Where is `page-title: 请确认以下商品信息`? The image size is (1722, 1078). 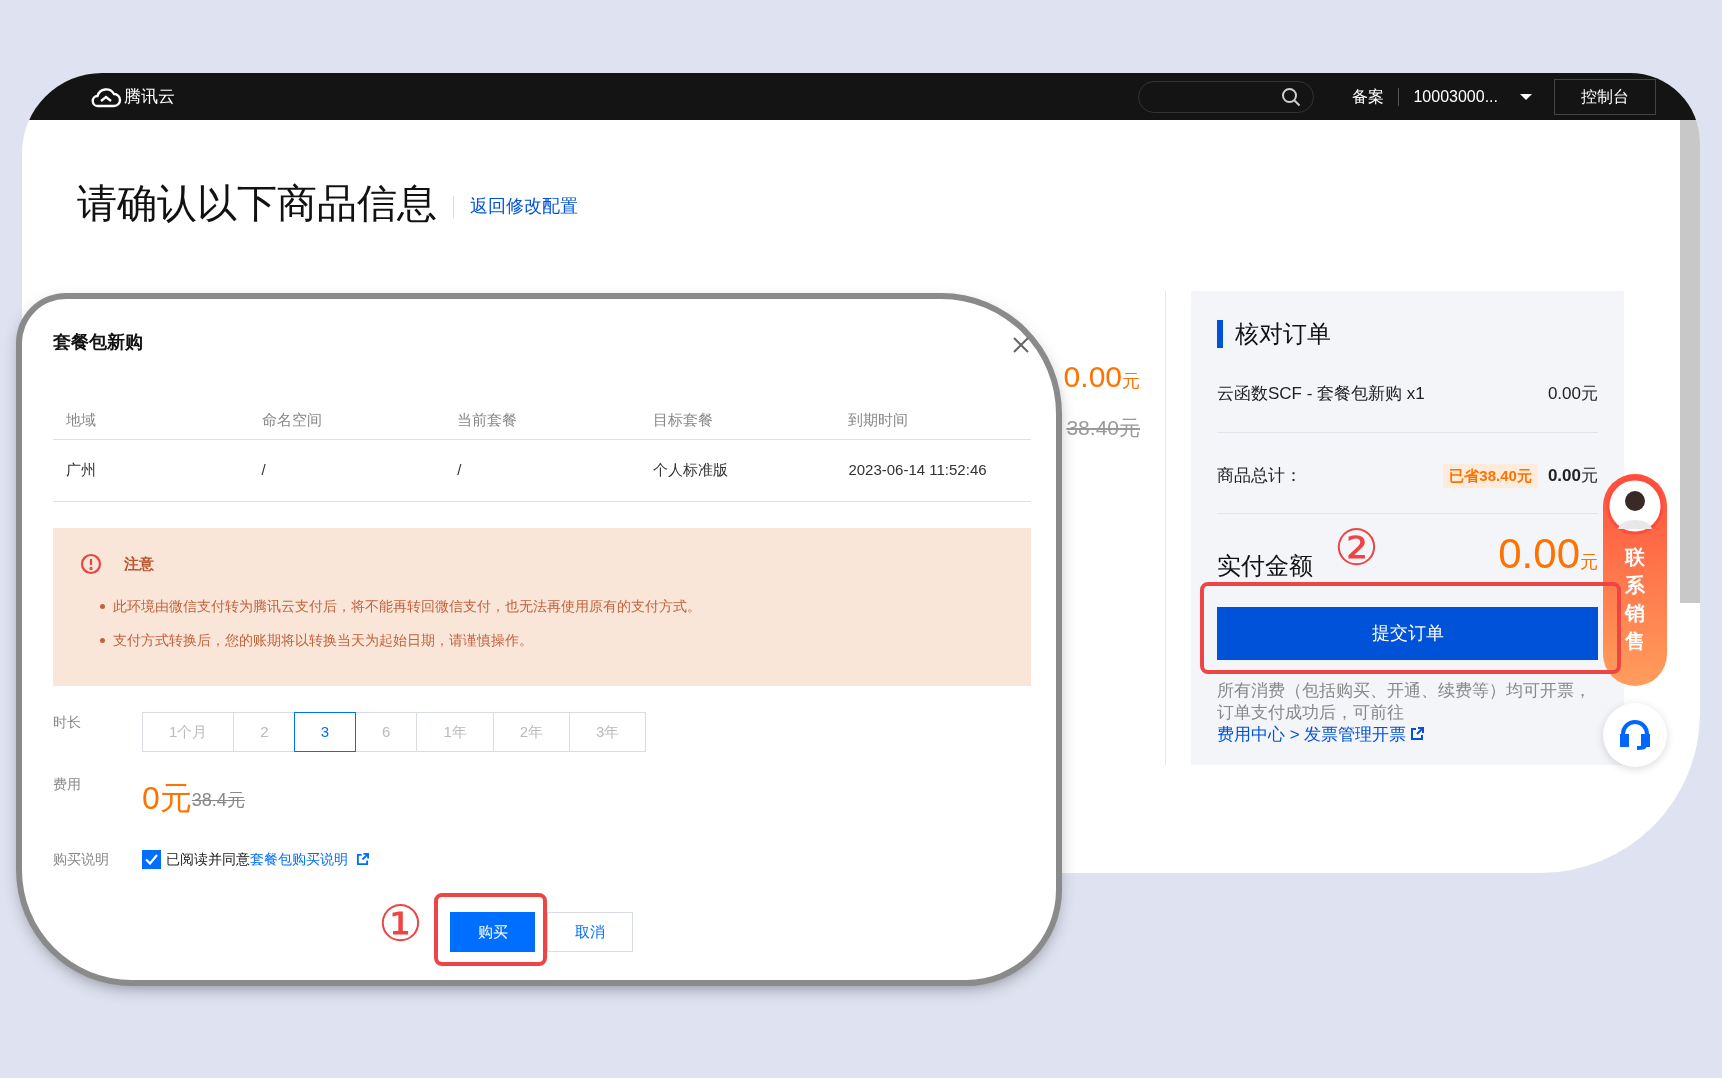
page-title: 请确认以下商品信息 is located at coordinates (257, 203).